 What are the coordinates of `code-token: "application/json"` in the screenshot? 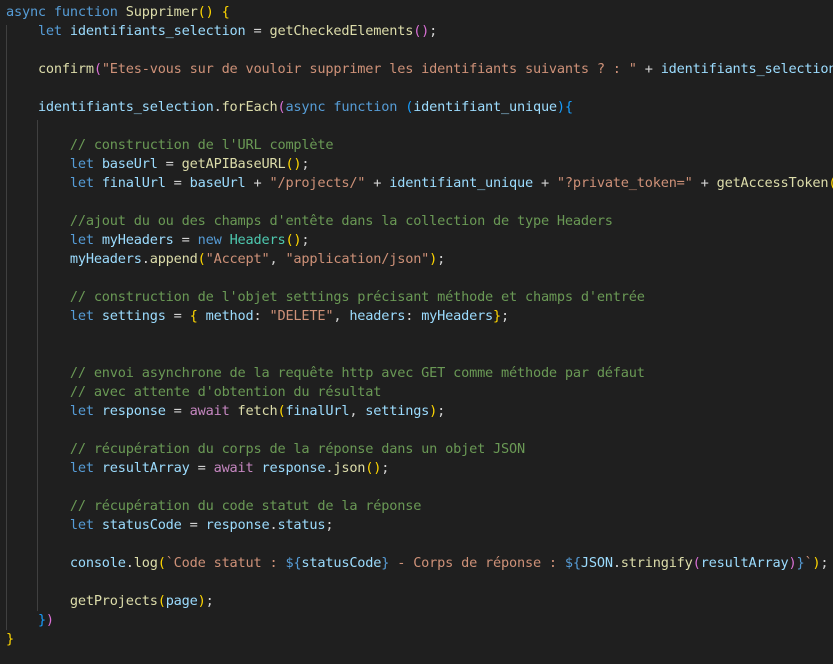 It's located at (357, 259).